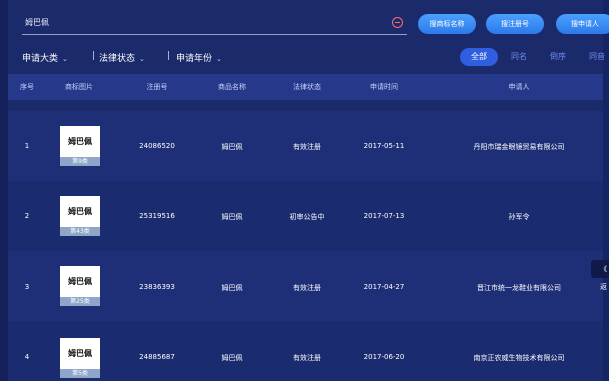  What do you see at coordinates (27, 287) in the screenshot?
I see `row-no: 3` at bounding box center [27, 287].